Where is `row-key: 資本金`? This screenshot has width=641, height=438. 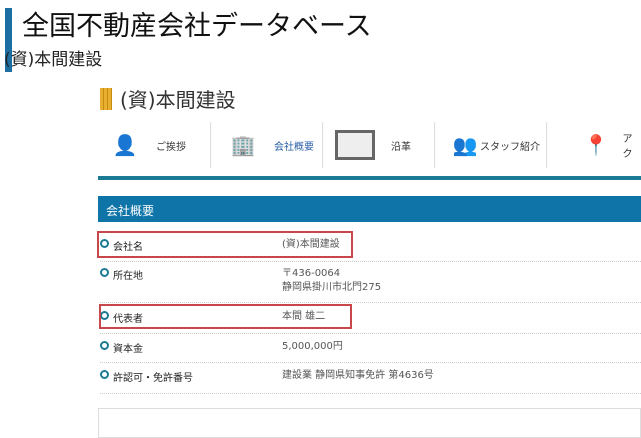 row-key: 資本金 is located at coordinates (191, 351).